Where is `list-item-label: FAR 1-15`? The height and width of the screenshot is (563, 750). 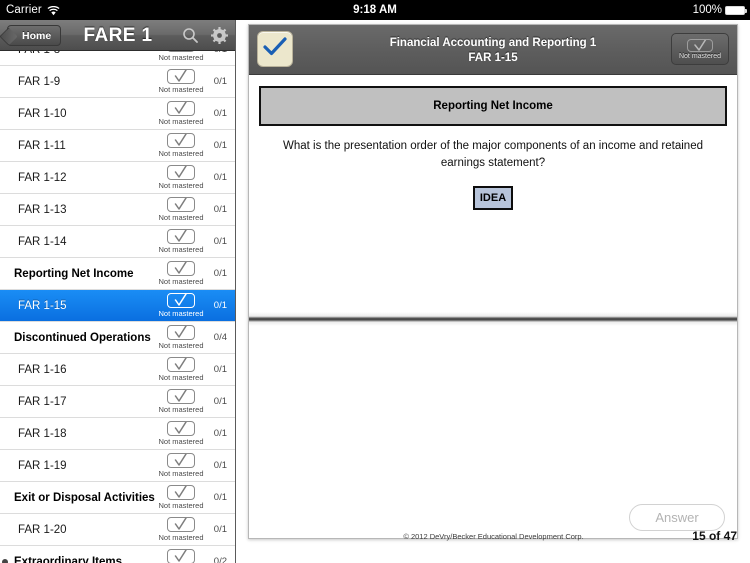 list-item-label: FAR 1-15 is located at coordinates (42, 305).